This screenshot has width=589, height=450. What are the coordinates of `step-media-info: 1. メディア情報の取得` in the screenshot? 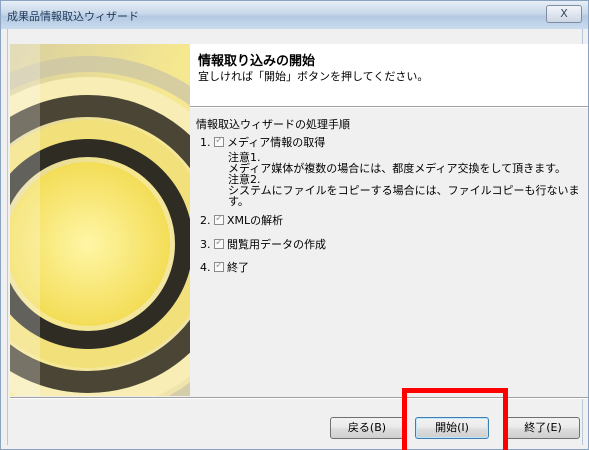 It's located at (262, 142).